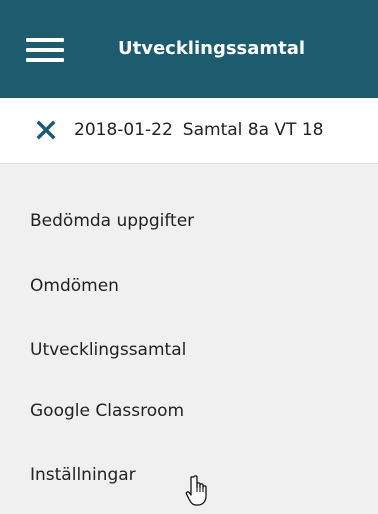  I want to click on nav-item-omdomen: Omdömen, so click(189, 286).